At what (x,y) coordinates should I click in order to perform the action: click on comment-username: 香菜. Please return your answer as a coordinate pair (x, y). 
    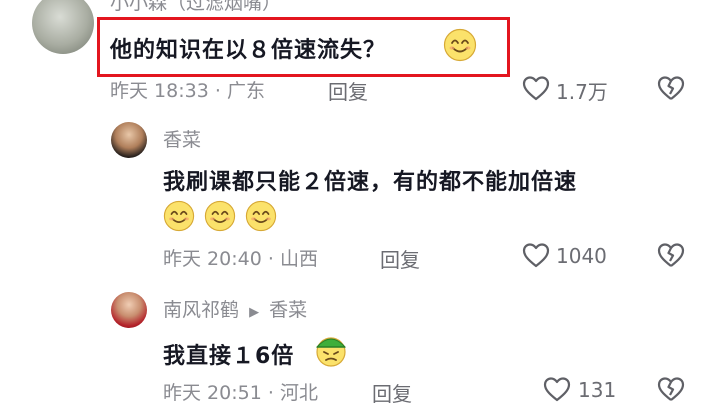
    Looking at the image, I should click on (182, 138).